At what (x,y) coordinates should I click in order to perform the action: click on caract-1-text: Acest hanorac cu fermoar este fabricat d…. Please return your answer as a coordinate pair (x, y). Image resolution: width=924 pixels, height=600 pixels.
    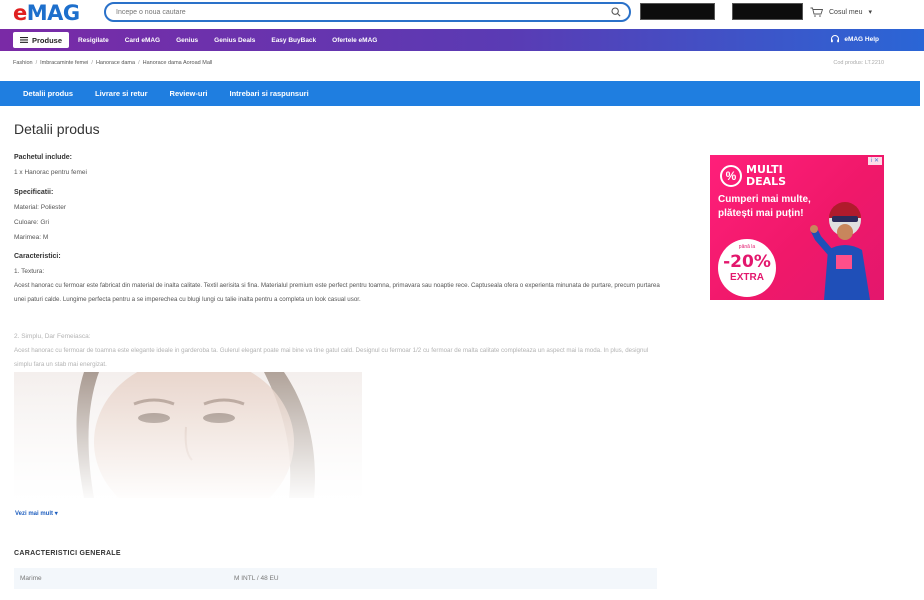
    Looking at the image, I should click on (337, 292).